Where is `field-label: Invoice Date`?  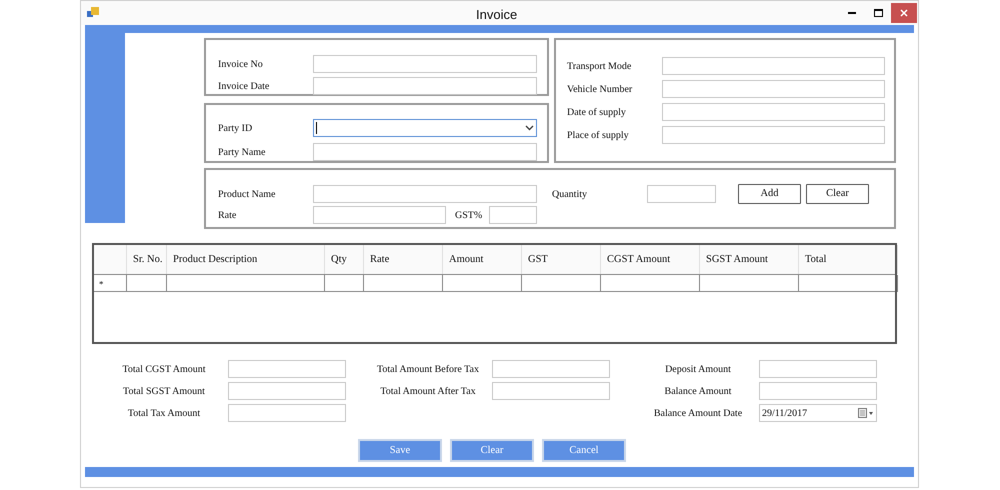
field-label: Invoice Date is located at coordinates (244, 87).